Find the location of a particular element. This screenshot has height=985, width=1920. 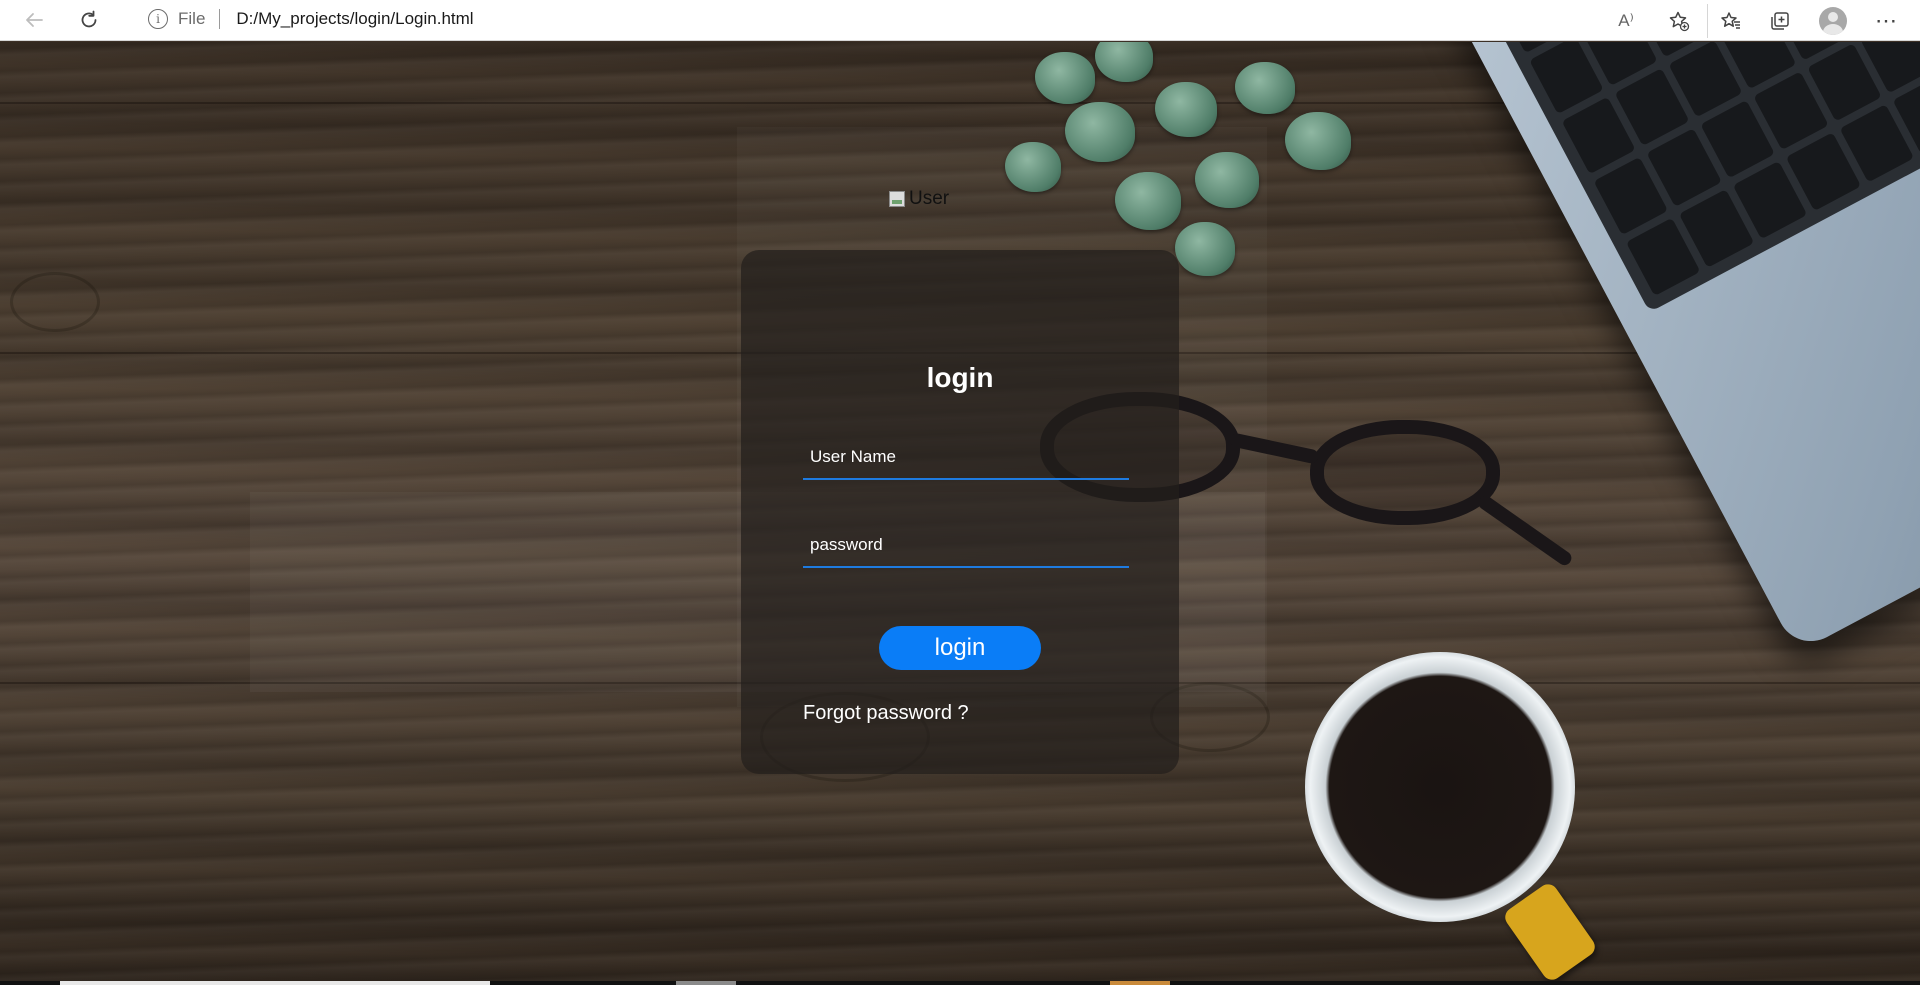

toolbar-right-icons: A⁾ ⋯ is located at coordinates (1756, 20).